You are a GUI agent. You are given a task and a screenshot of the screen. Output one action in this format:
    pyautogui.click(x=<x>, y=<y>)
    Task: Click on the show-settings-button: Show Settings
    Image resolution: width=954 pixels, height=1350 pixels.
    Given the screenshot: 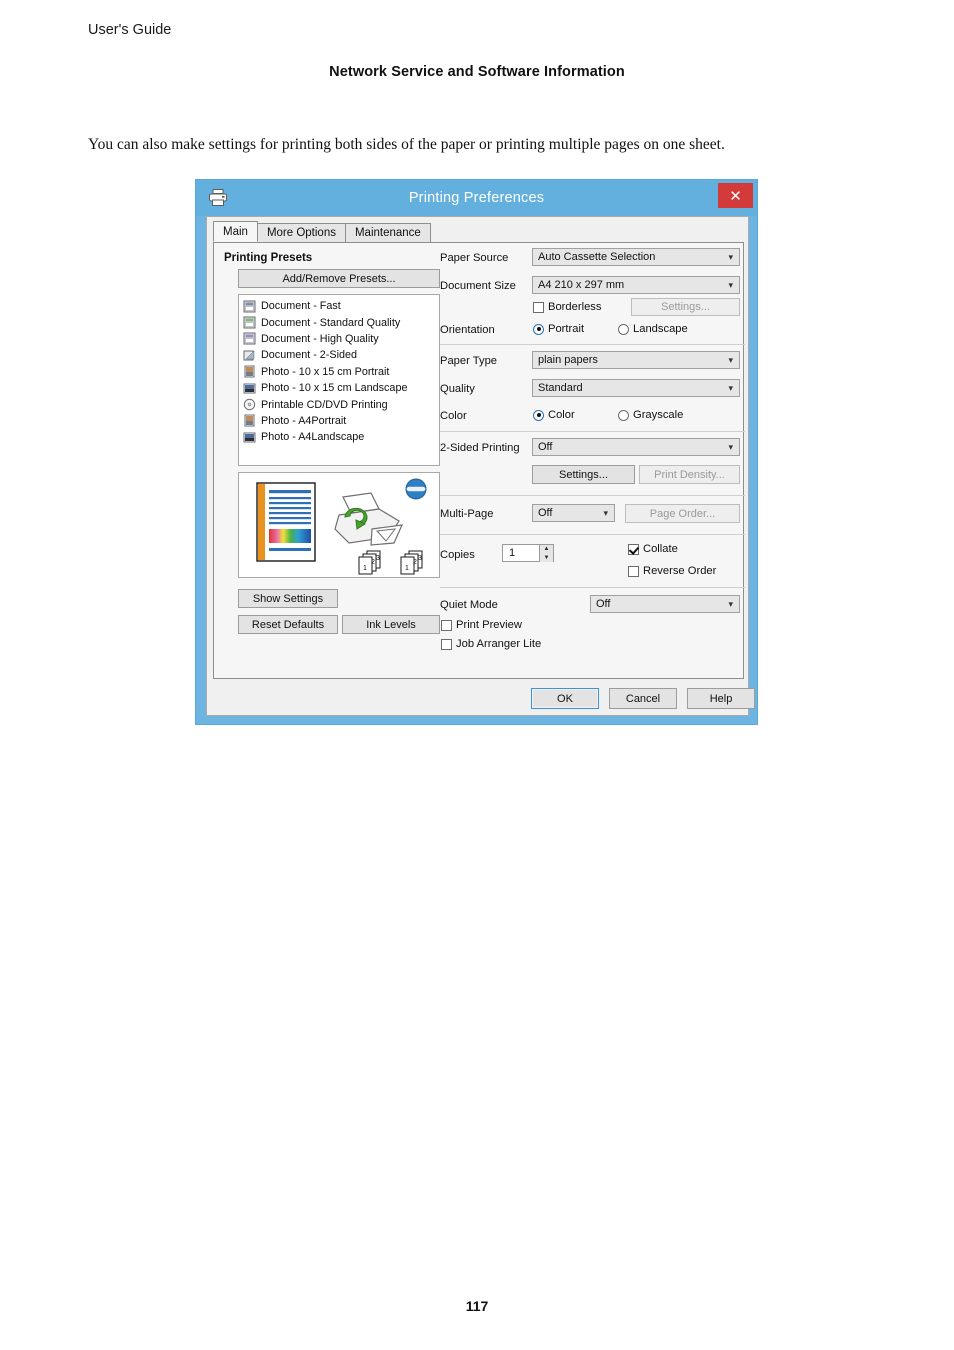 What is the action you would take?
    pyautogui.click(x=288, y=598)
    